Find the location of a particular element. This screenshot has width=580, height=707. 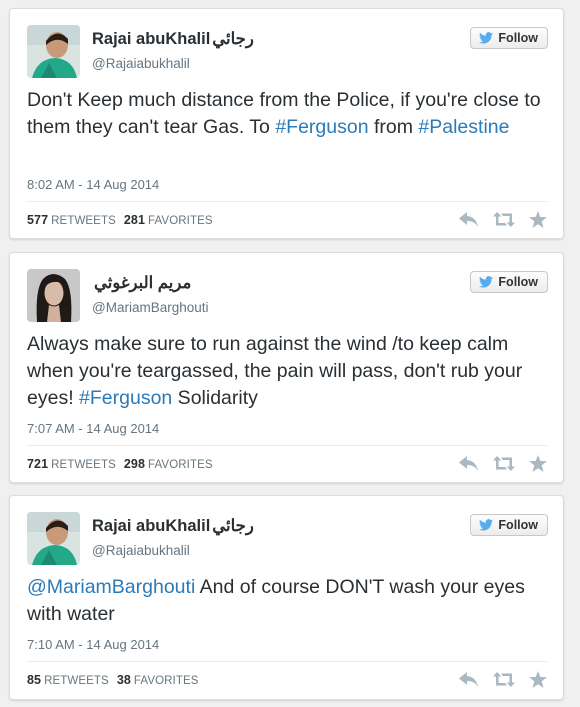

mention-link: @MariamBarghouti is located at coordinates (111, 587).